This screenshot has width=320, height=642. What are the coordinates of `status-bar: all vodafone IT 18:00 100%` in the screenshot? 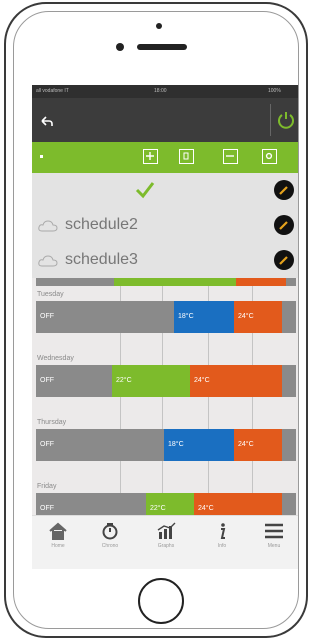 It's located at (165, 91).